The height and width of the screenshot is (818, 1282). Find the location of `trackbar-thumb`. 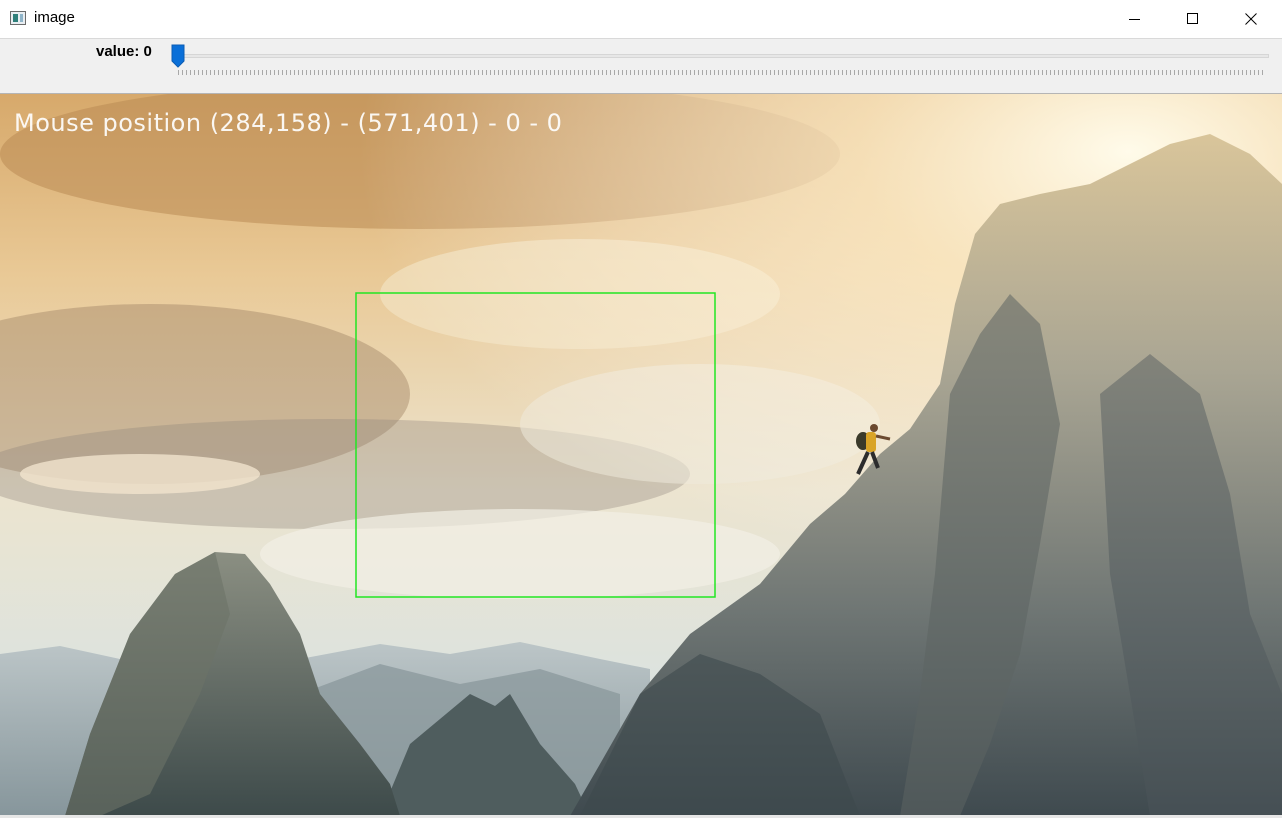

trackbar-thumb is located at coordinates (178, 56).